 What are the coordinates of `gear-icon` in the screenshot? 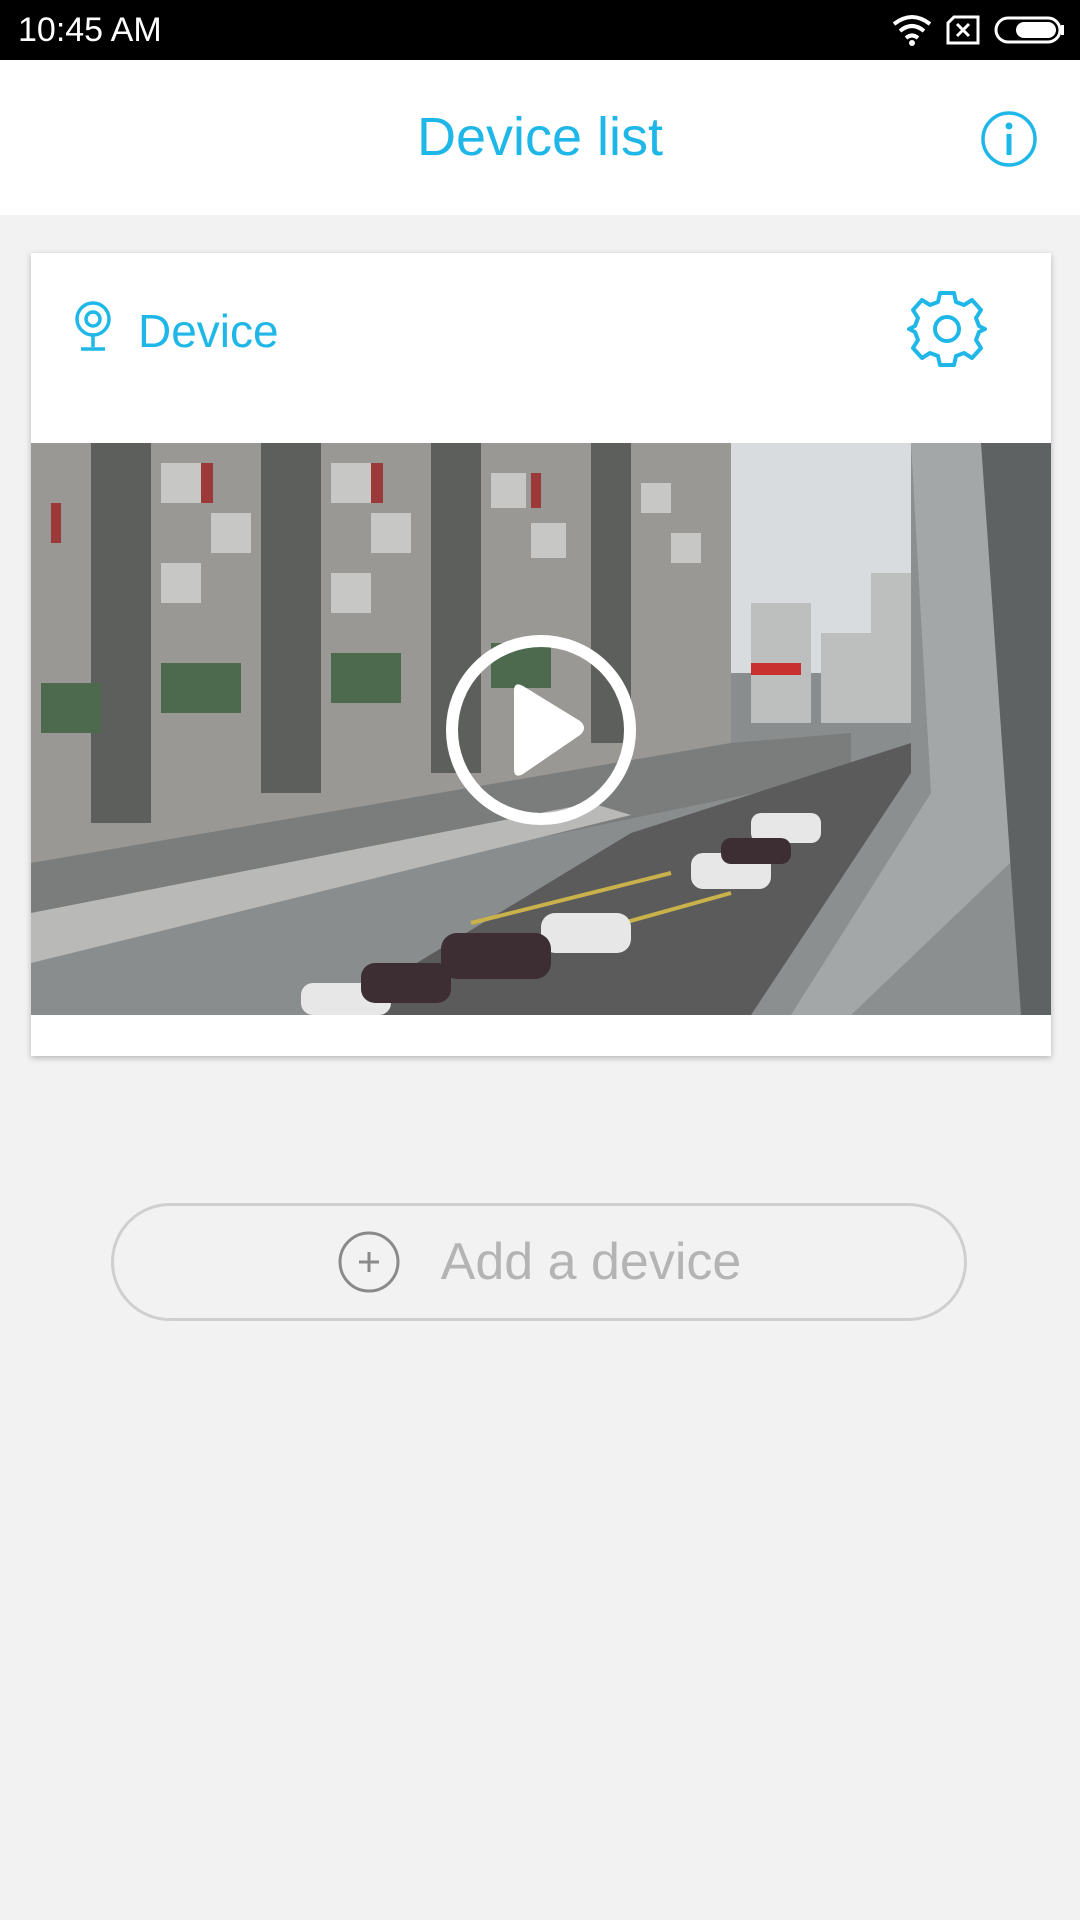 It's located at (947, 329).